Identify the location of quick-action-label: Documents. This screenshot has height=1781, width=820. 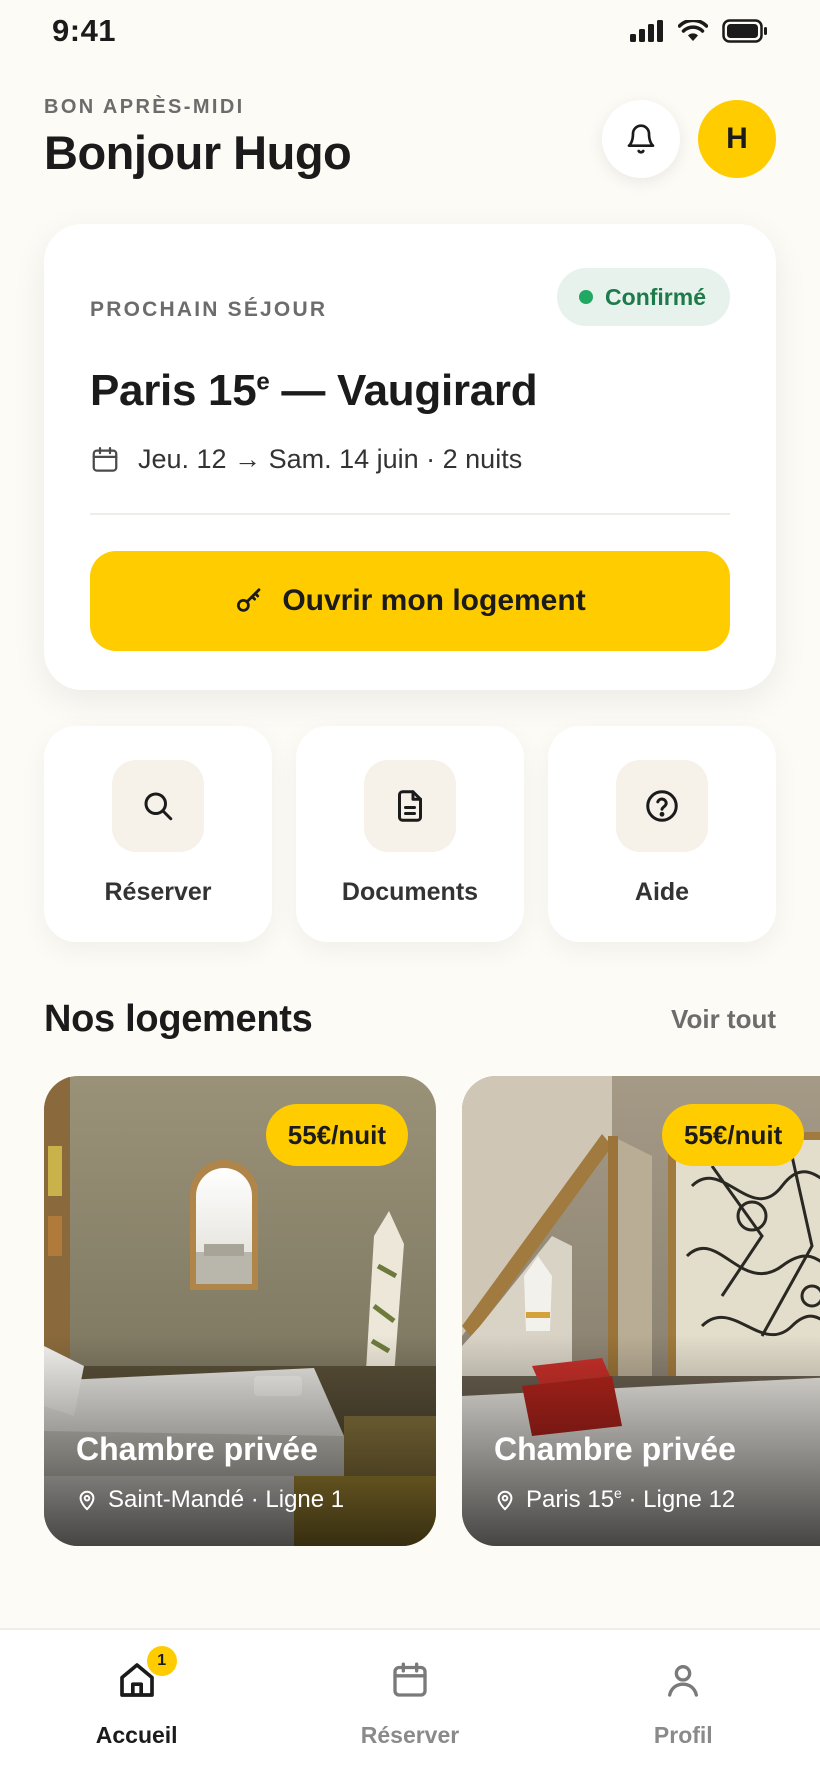
(410, 892).